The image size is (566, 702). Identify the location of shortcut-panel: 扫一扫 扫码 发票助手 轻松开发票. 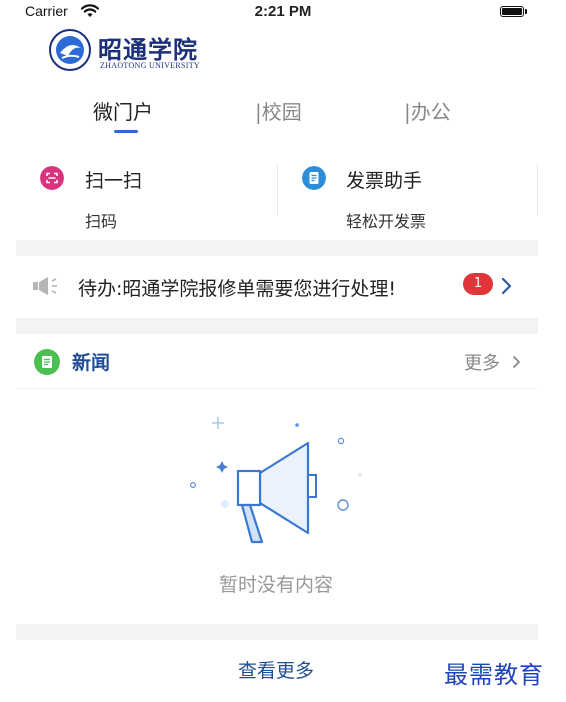
(277, 198).